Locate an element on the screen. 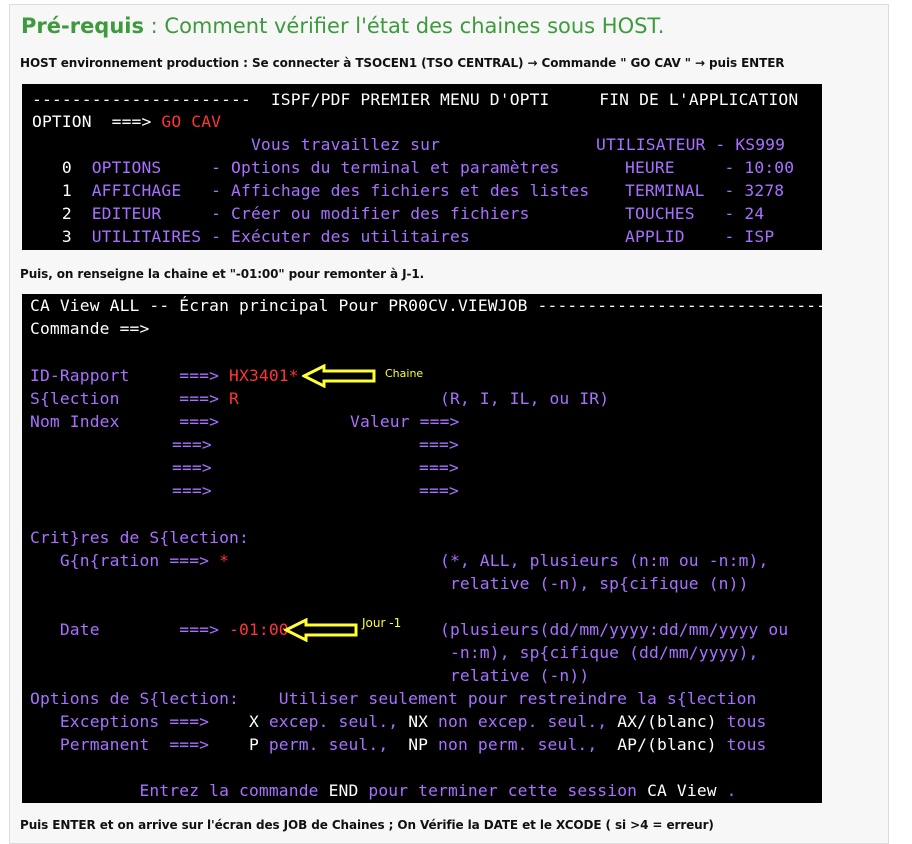 The width and height of the screenshot is (912, 844). date-input: -01:00 is located at coordinates (259, 629).